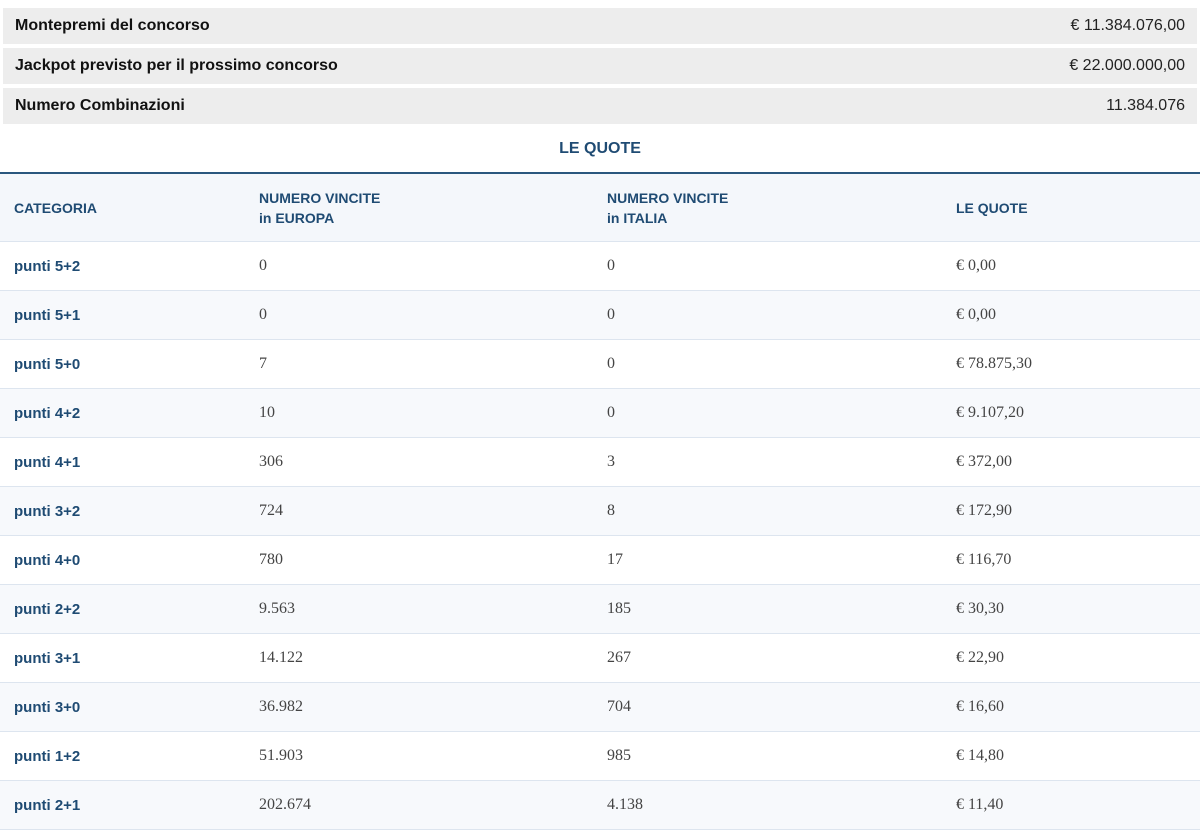 This screenshot has height=834, width=1200. Describe the element at coordinates (112, 25) in the screenshot. I see `summary-label: Montepremi del concorso` at that location.